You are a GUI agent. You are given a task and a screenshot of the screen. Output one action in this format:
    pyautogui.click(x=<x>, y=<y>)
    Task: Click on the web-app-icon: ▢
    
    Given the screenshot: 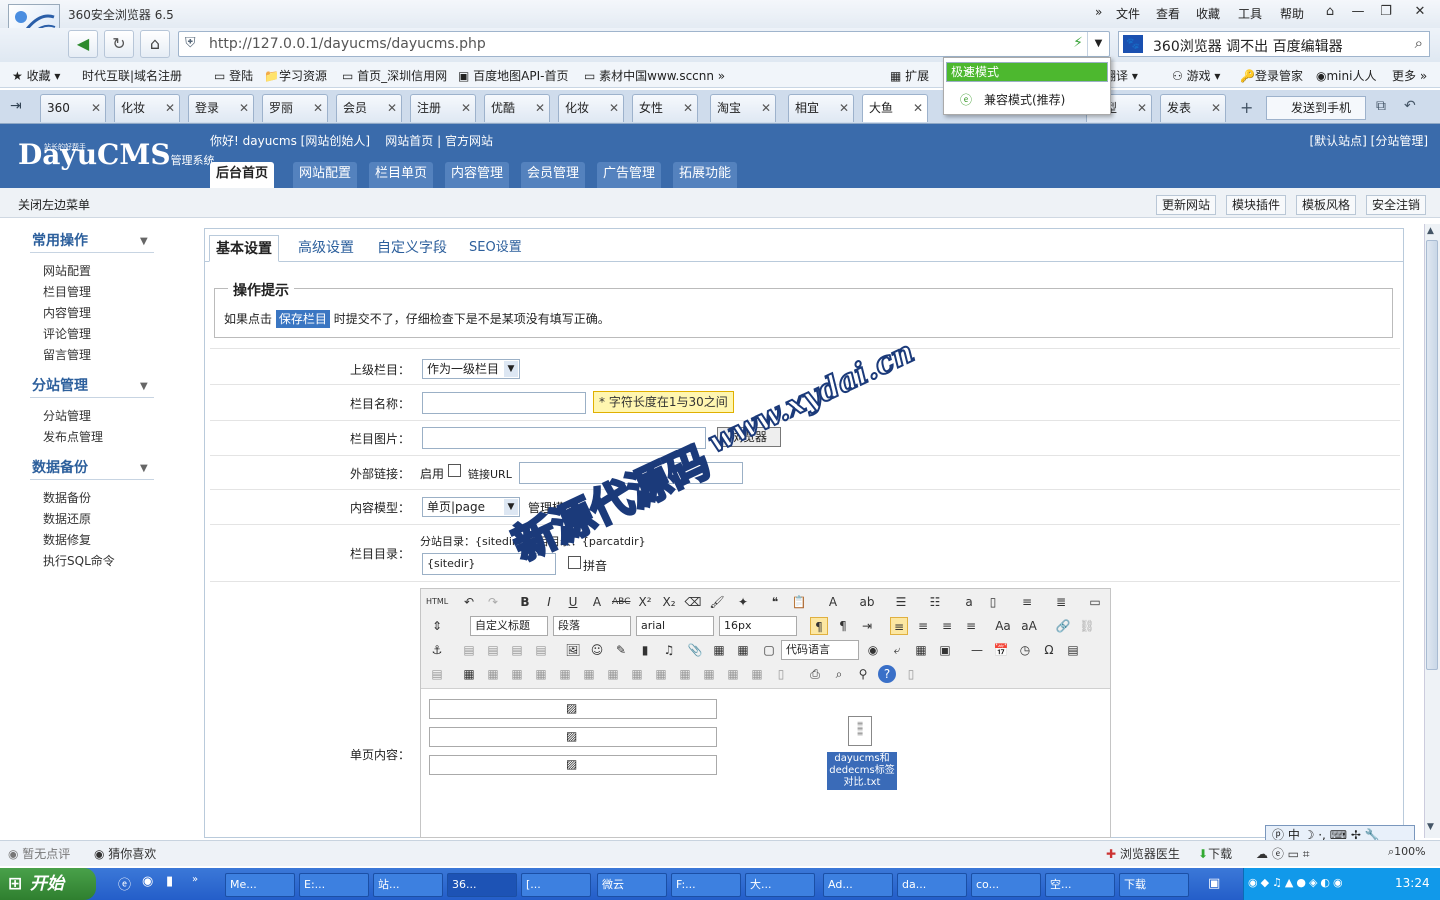 What is the action you would take?
    pyautogui.click(x=769, y=650)
    